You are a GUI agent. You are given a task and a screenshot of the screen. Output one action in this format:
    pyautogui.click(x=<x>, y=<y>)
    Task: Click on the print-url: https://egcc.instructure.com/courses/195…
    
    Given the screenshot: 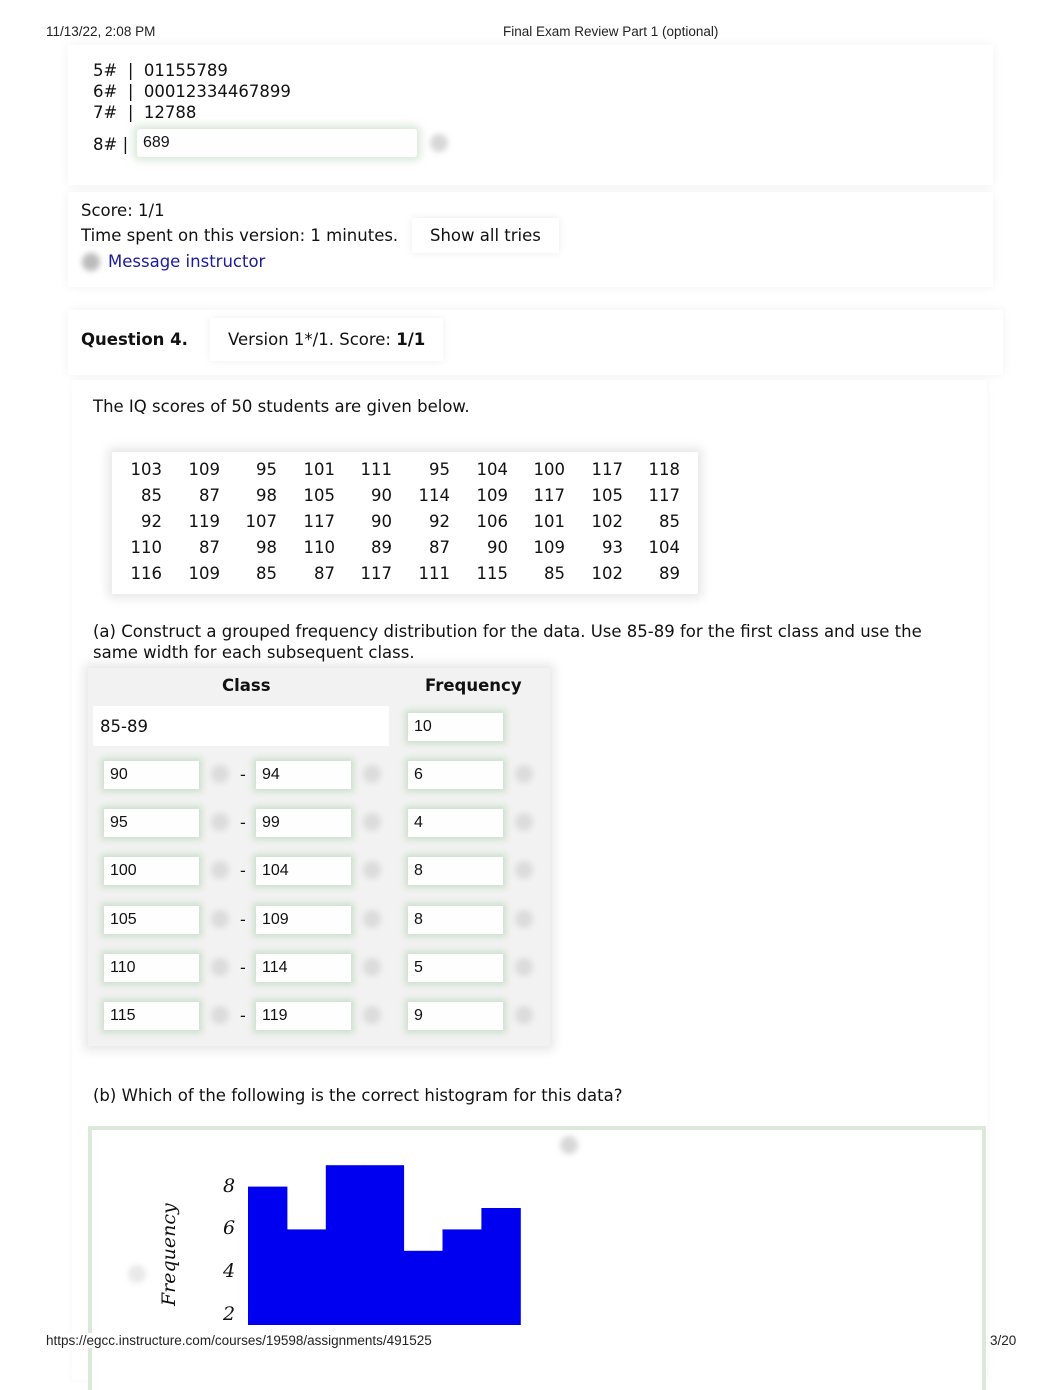 What is the action you would take?
    pyautogui.click(x=239, y=1340)
    